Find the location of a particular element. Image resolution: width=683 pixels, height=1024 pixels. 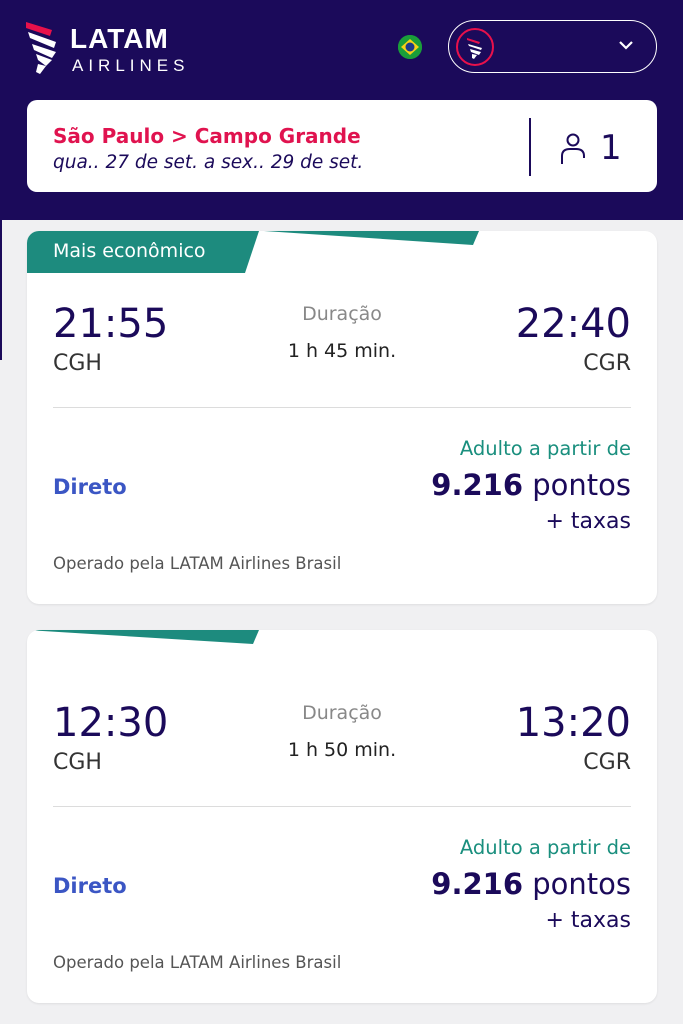

passenger-count: 1 is located at coordinates (611, 148).